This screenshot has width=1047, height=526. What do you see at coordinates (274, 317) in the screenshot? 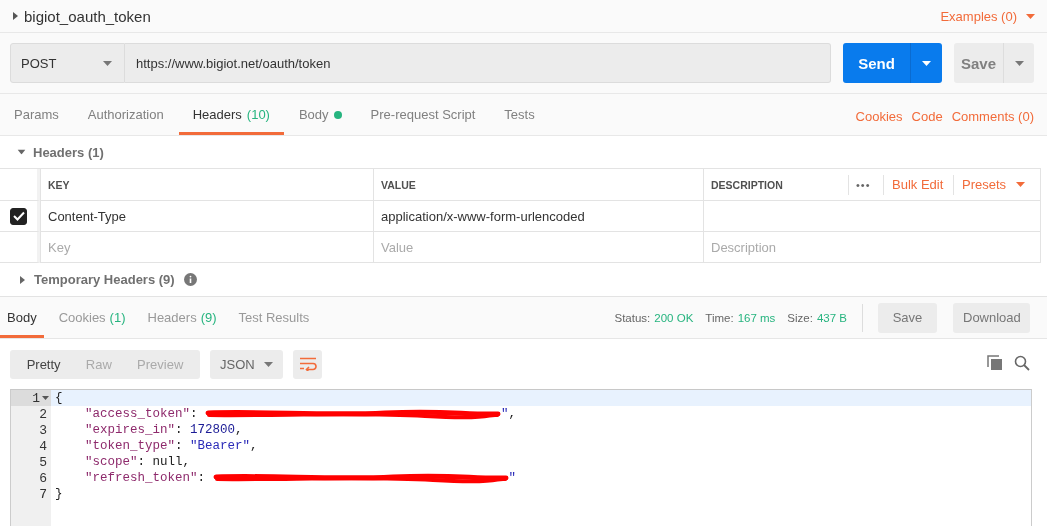
I see `response-tab: Test Results` at bounding box center [274, 317].